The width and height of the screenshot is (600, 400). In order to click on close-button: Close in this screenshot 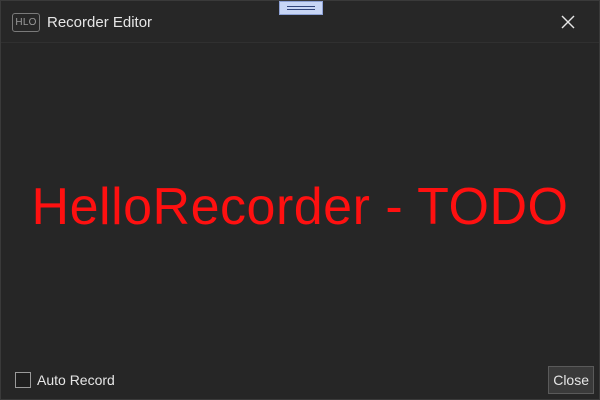, I will do `click(571, 380)`.